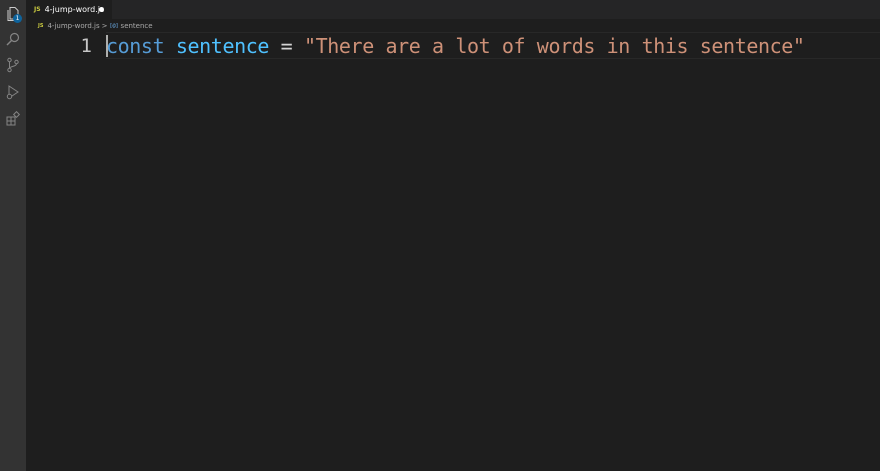 The width and height of the screenshot is (880, 471). I want to click on source-control-button, so click(13, 65).